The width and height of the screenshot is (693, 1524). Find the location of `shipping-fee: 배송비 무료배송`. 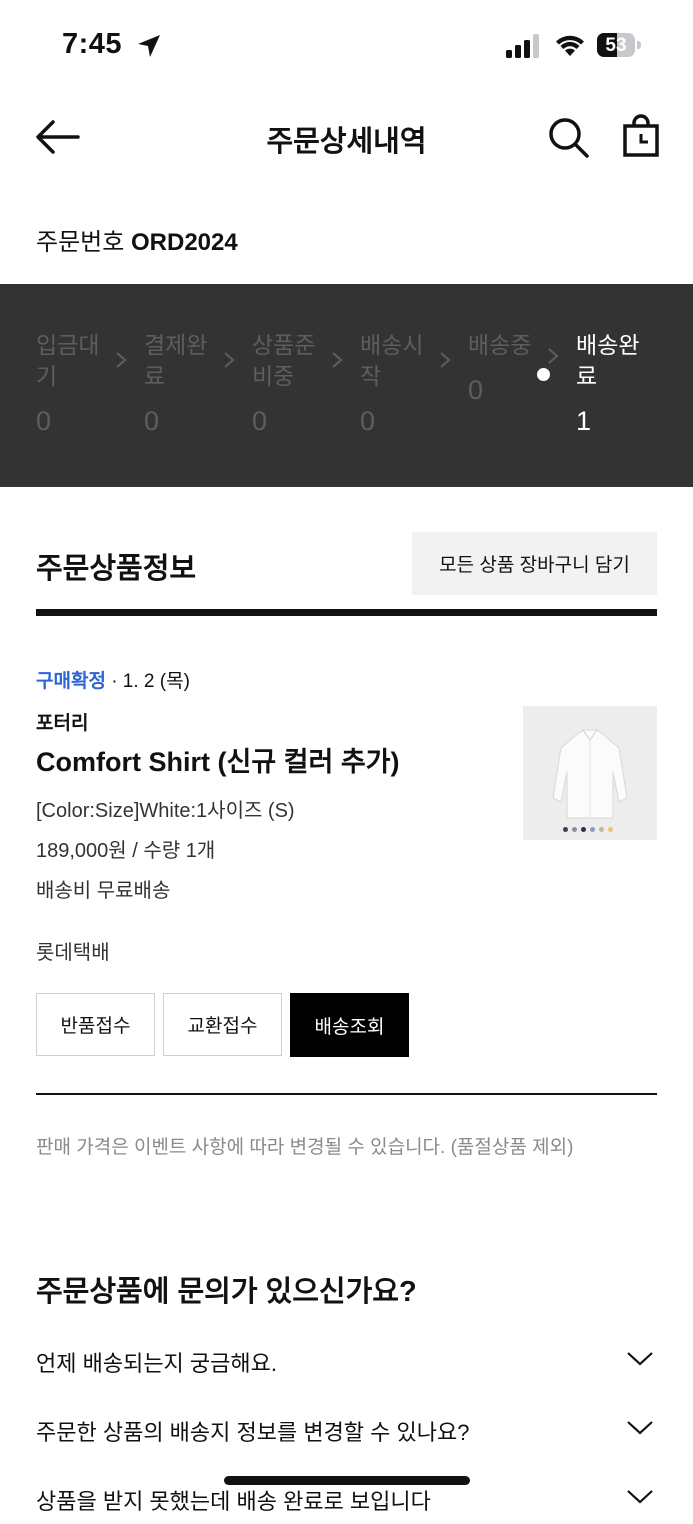

shipping-fee: 배송비 무료배송 is located at coordinates (103, 891).